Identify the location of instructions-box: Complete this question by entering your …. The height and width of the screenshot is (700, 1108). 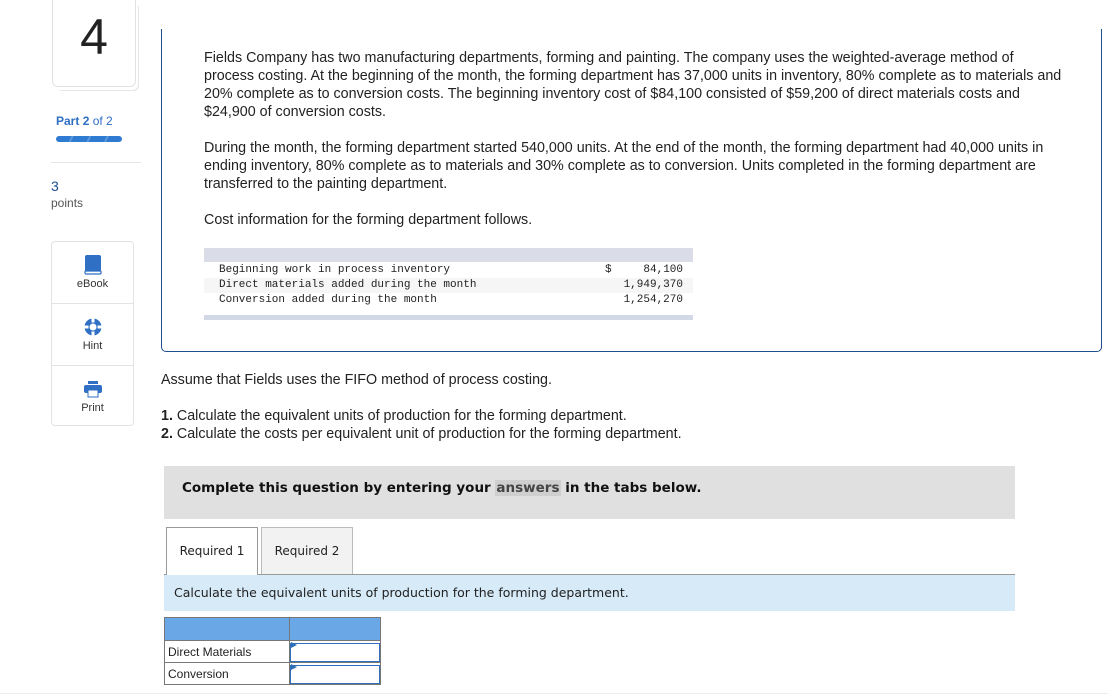
(589, 492).